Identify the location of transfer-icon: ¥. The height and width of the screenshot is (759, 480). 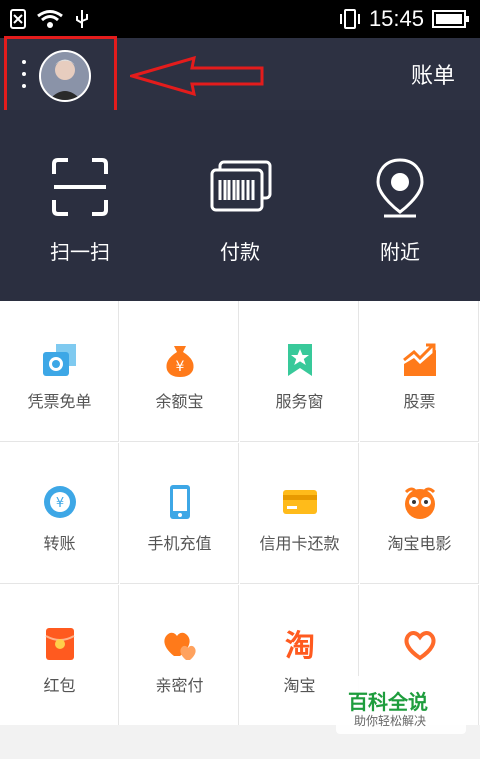
(60, 502).